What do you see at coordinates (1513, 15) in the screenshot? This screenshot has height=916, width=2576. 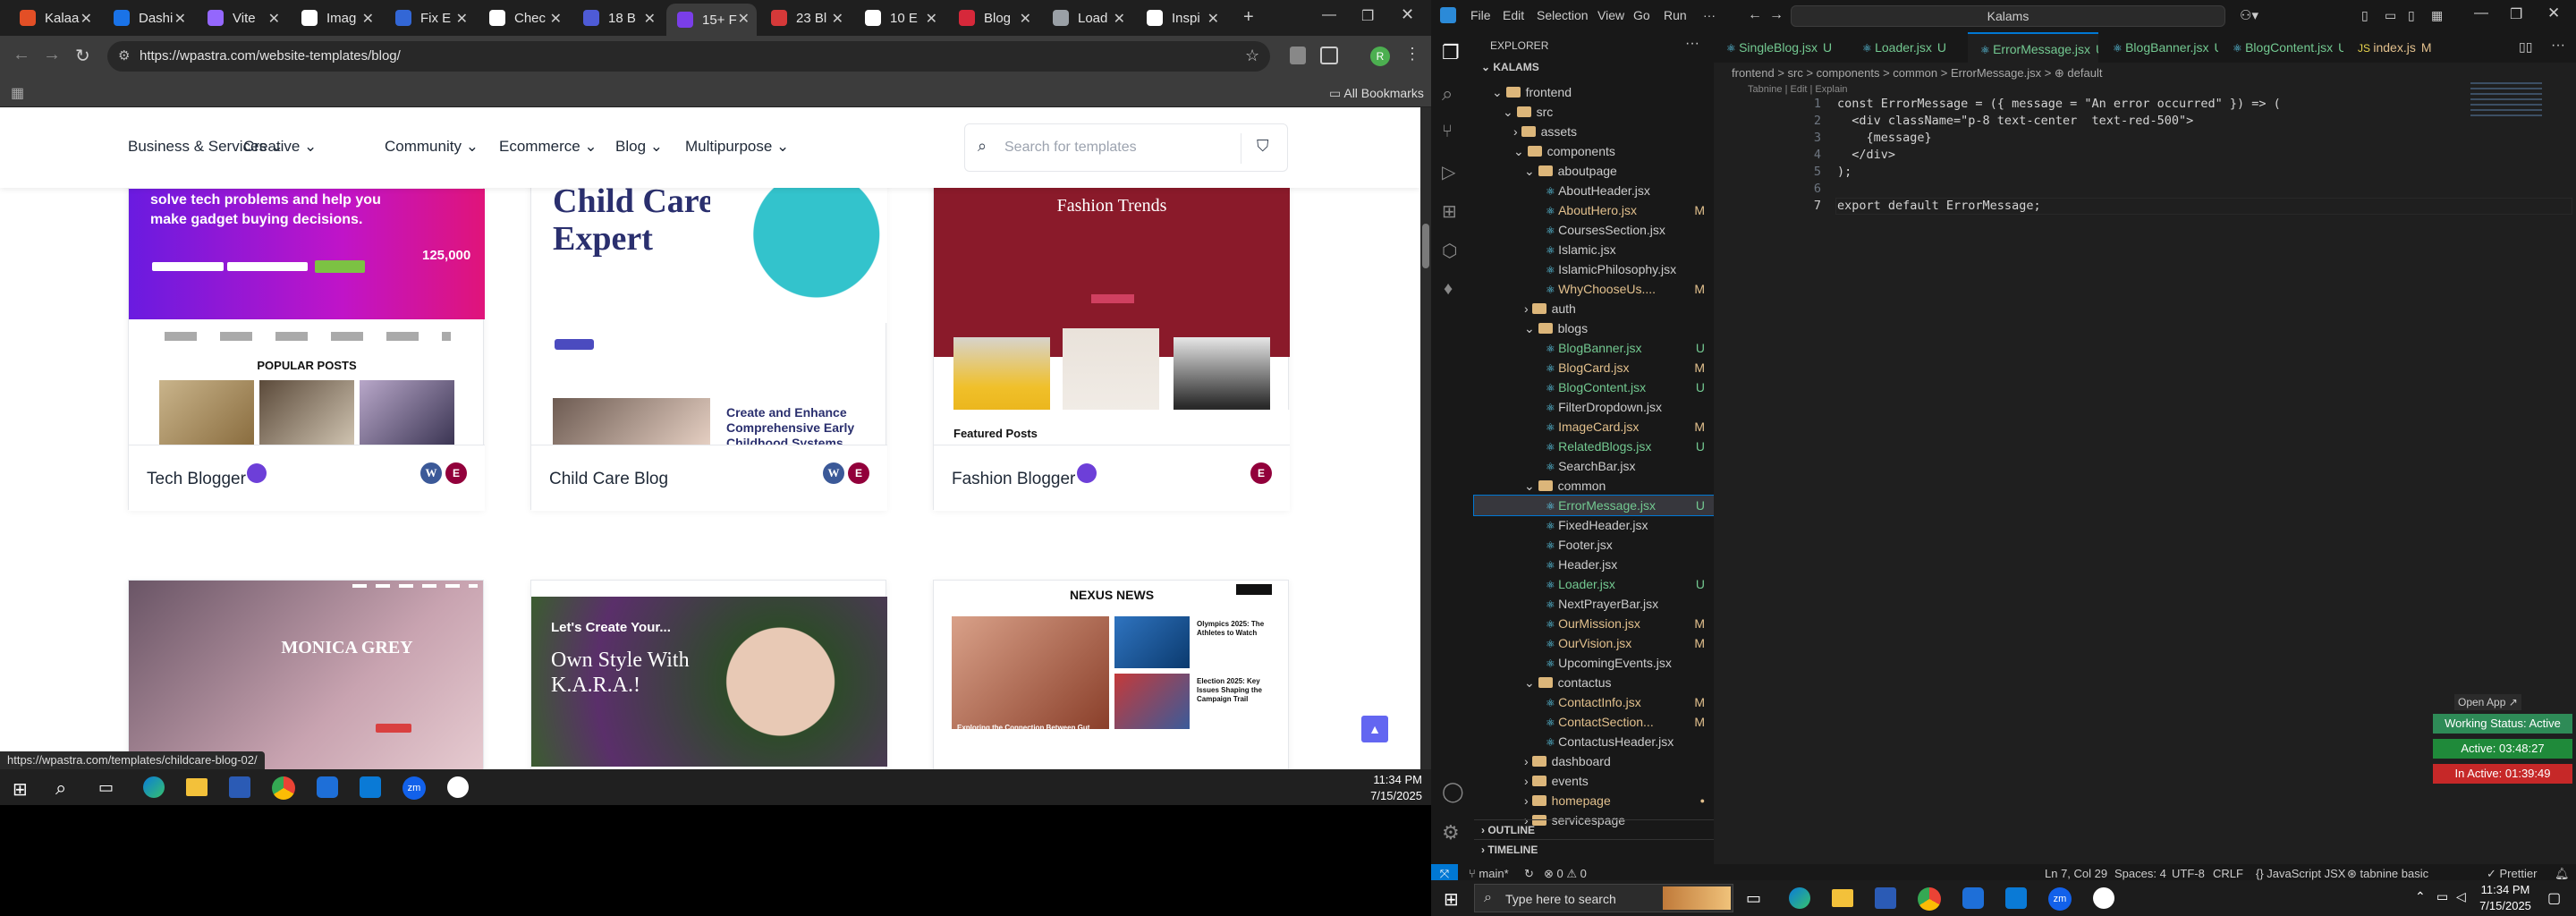 I see `menu-item: Edit` at bounding box center [1513, 15].